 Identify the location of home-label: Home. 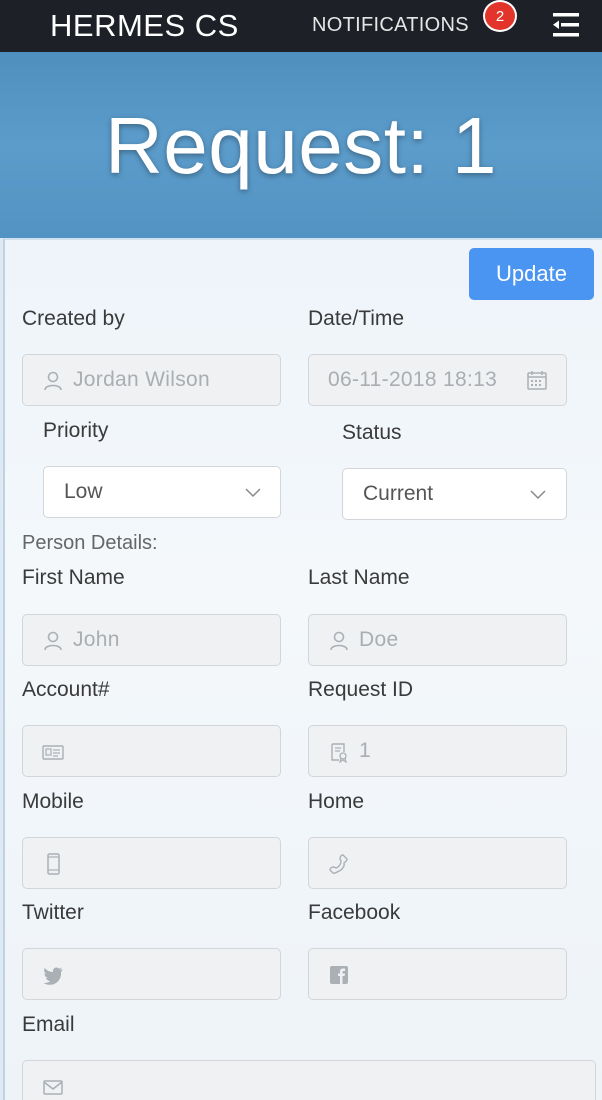
(336, 801).